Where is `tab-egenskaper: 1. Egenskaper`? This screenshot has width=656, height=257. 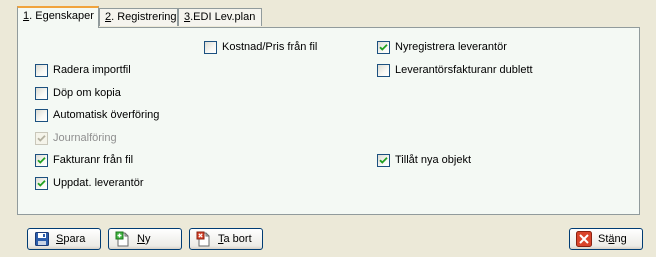
tab-egenskaper: 1. Egenskaper is located at coordinates (58, 17).